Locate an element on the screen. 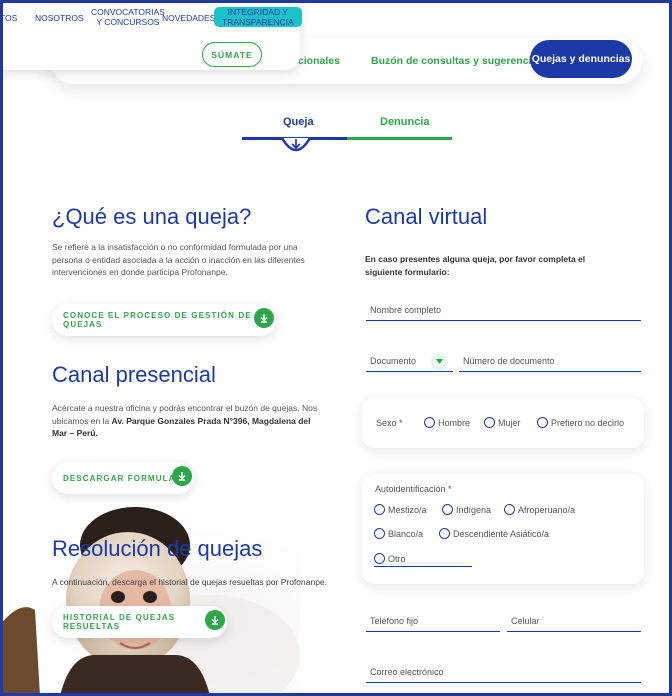 This screenshot has width=672, height=696. radio-descendiente-asiatico: Descendiente Asiático/a is located at coordinates (494, 533).